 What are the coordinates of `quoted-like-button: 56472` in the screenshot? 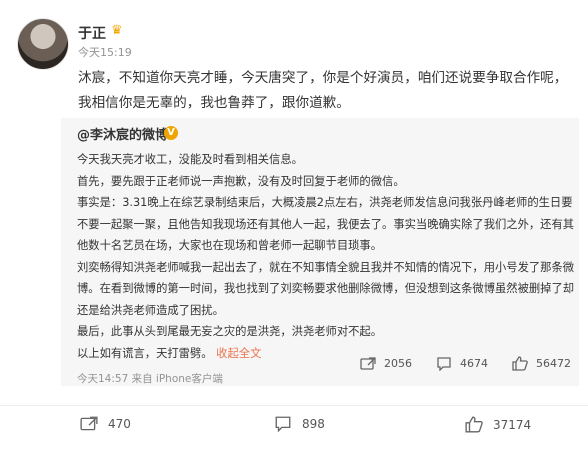 It's located at (541, 363).